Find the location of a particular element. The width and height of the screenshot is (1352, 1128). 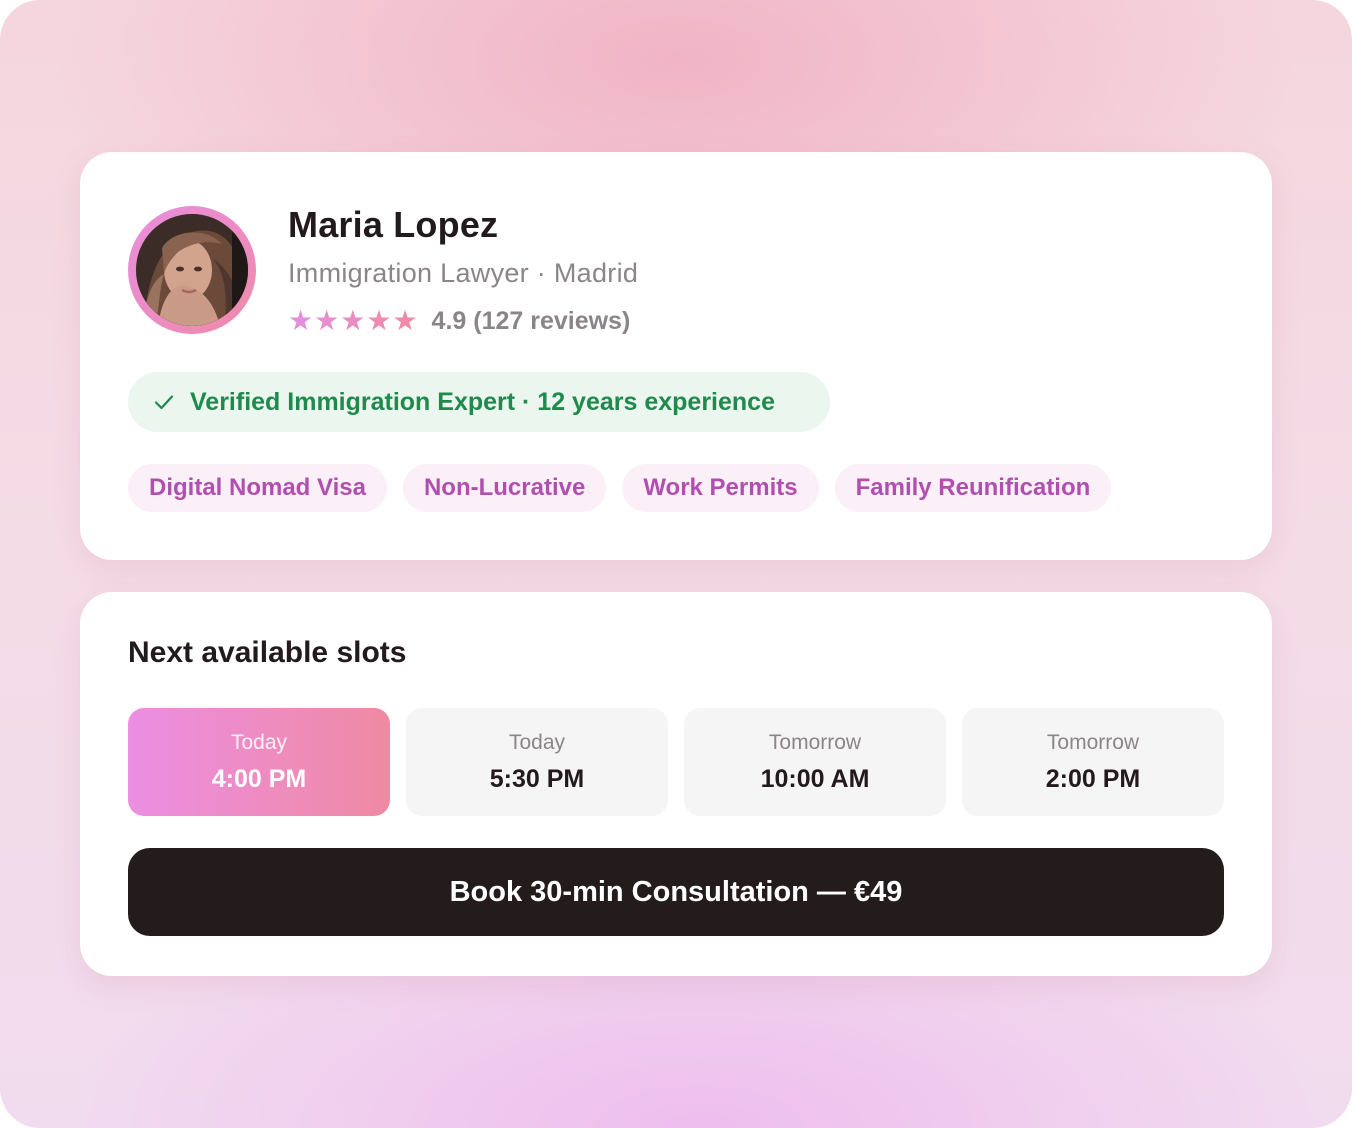

rating: ★ ★ ★ ★ ★ 4.9 (127 reviews) is located at coordinates (459, 321).